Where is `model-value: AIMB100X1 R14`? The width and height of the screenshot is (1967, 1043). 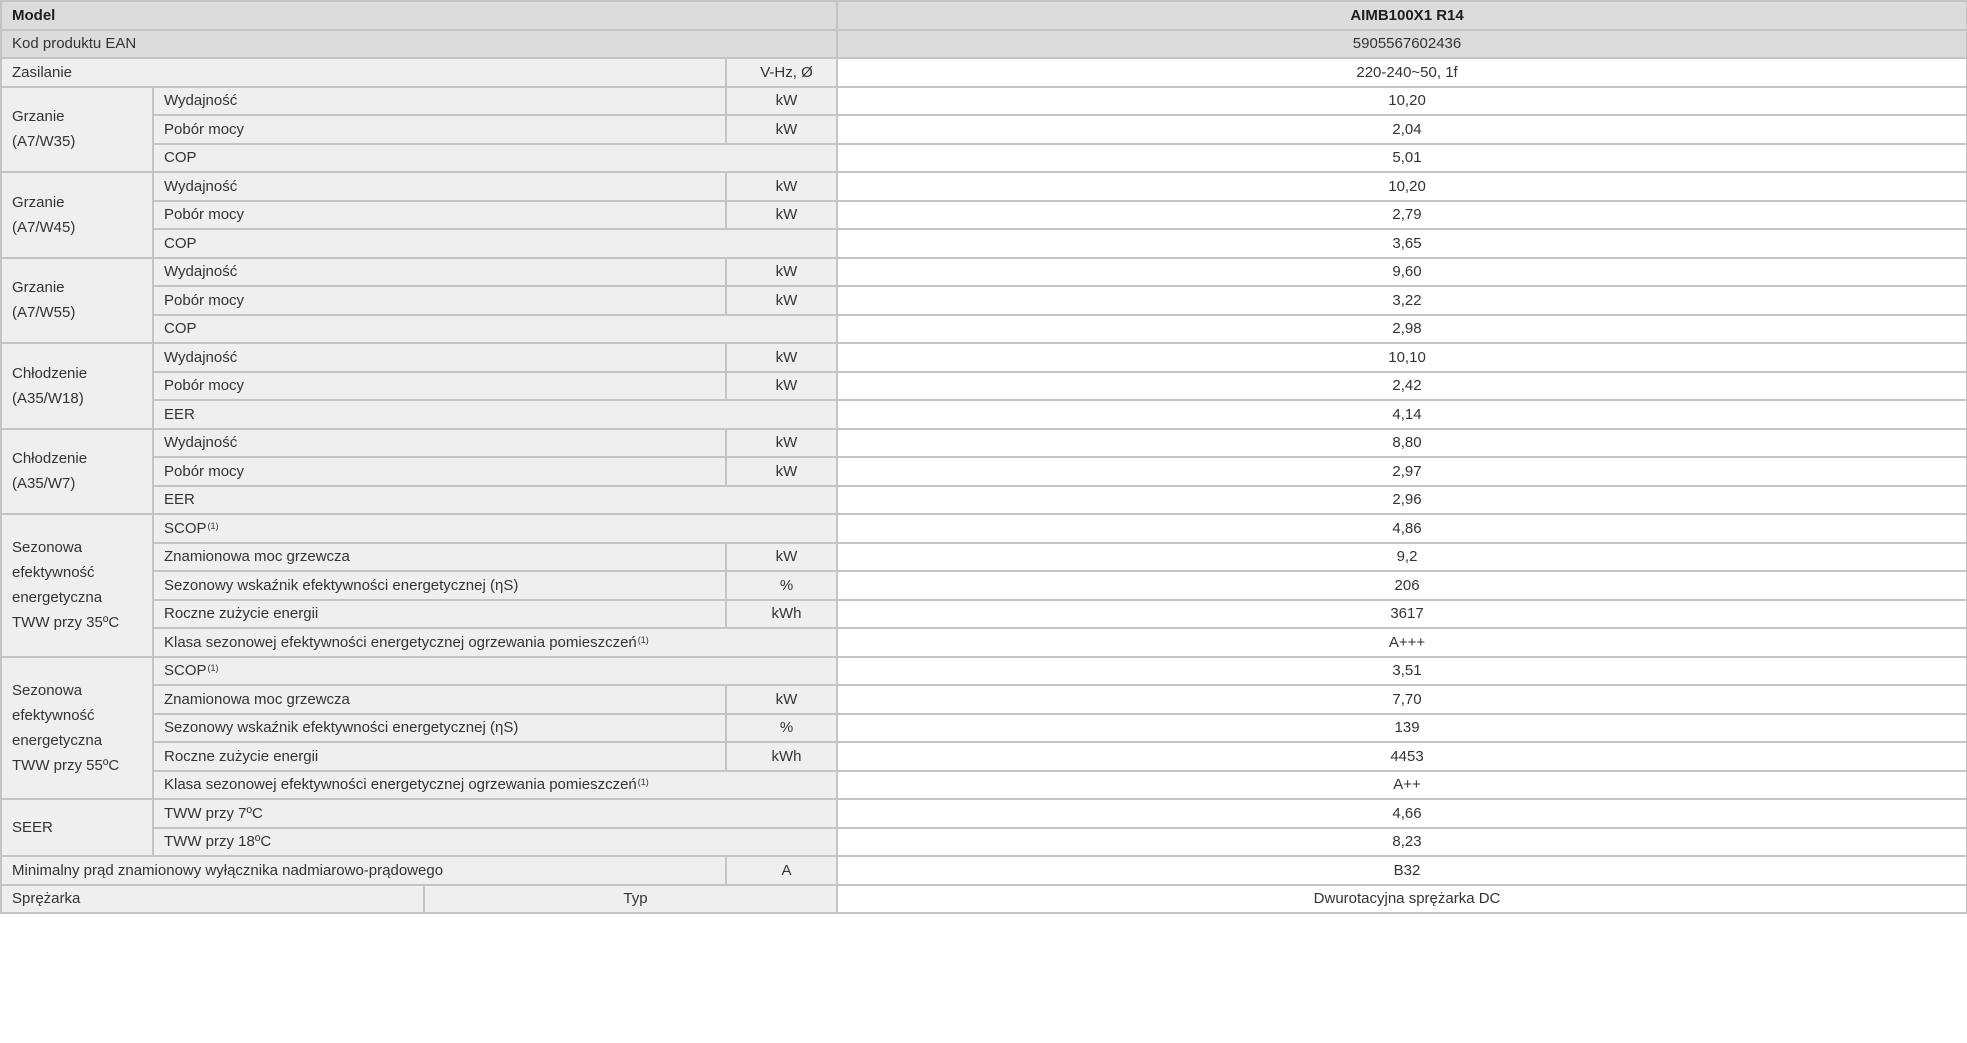 model-value: AIMB100X1 R14 is located at coordinates (1401, 15).